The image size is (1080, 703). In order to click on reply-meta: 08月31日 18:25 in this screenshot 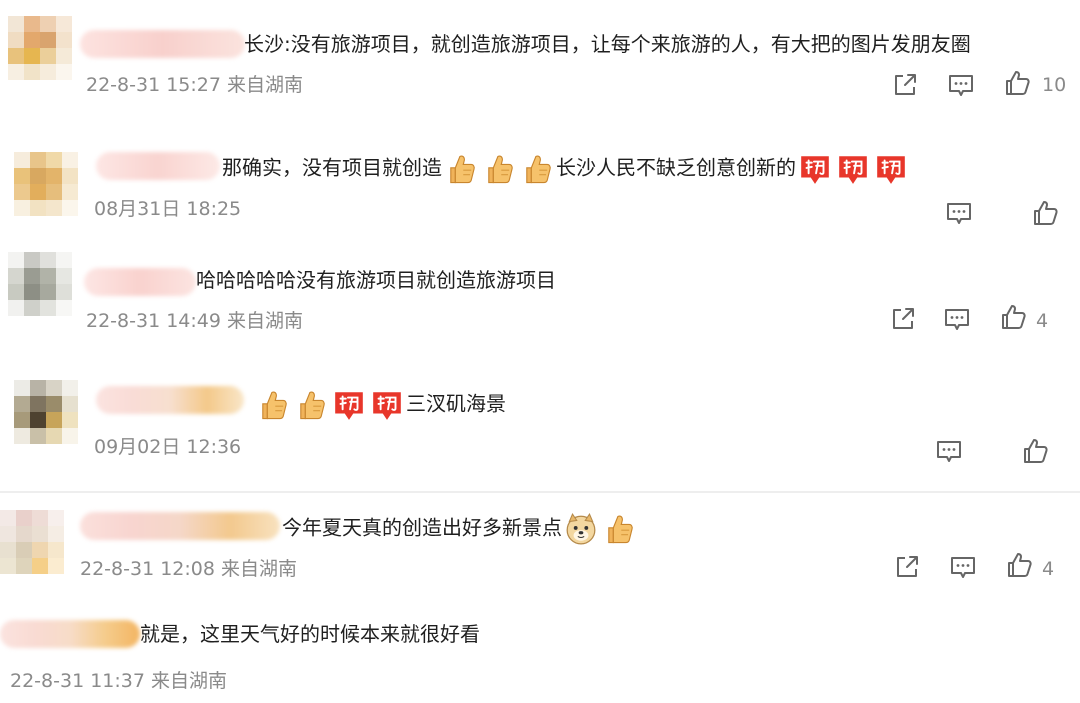, I will do `click(168, 209)`.